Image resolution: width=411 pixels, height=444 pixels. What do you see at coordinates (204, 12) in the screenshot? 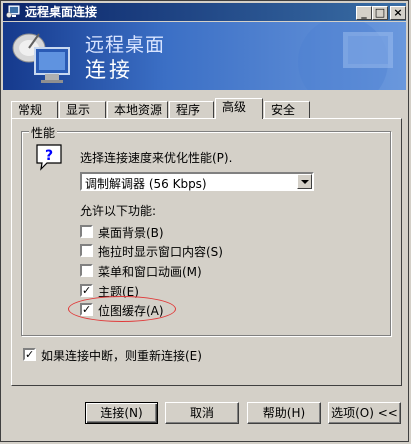
I see `title-bar: 远程桌面连接 _ □ ×` at bounding box center [204, 12].